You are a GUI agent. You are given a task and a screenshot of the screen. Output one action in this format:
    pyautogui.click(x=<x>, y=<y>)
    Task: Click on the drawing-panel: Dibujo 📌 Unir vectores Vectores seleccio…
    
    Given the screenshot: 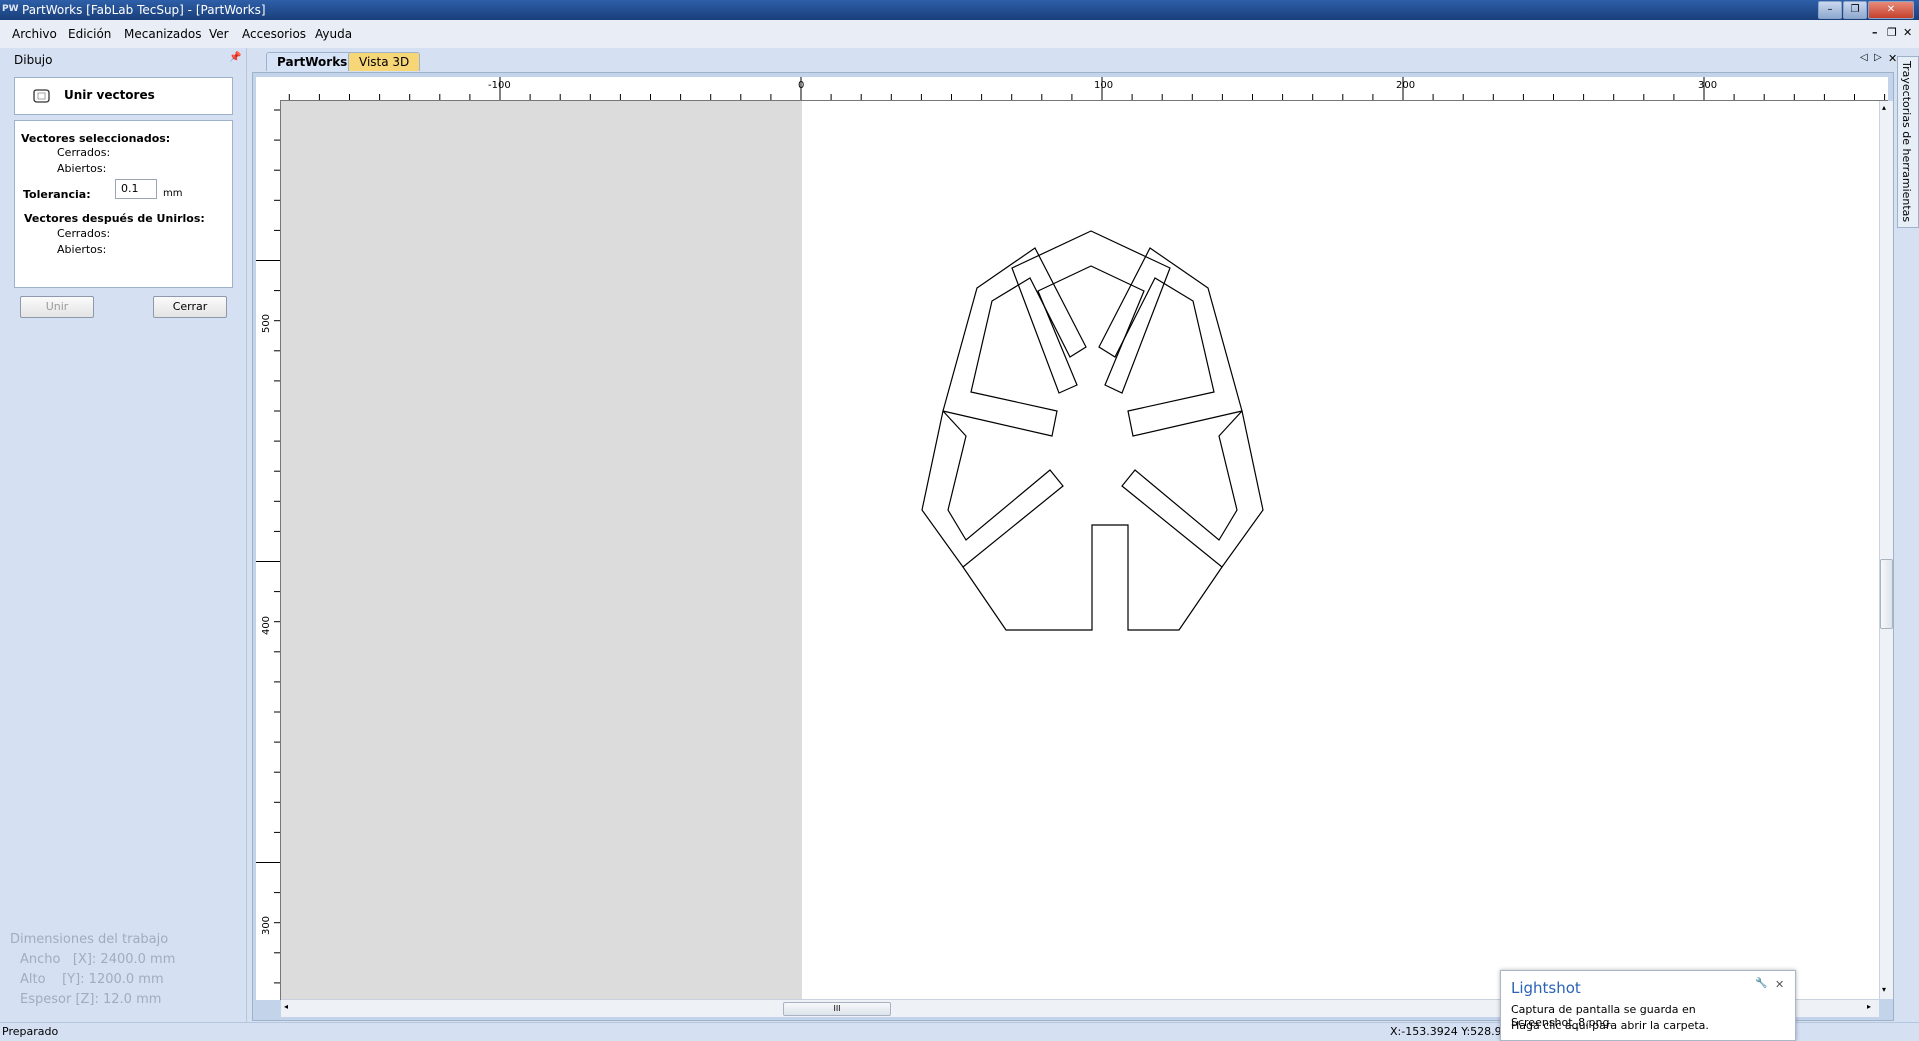 What is the action you would take?
    pyautogui.click(x=123, y=535)
    